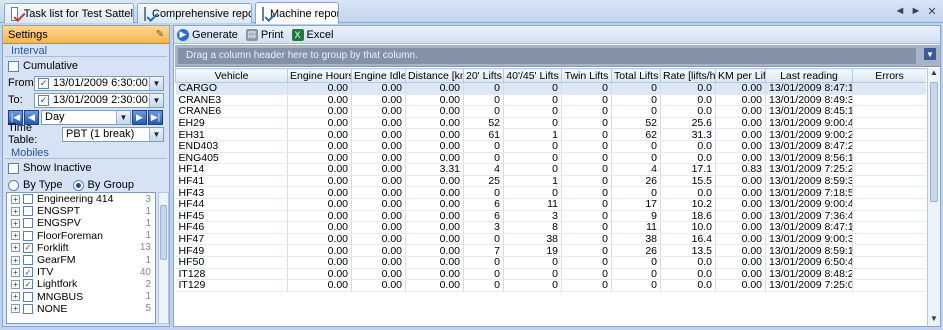 The height and width of the screenshot is (330, 943). I want to click on group-tree-item: + ✓ Lightfork 2, so click(81, 284).